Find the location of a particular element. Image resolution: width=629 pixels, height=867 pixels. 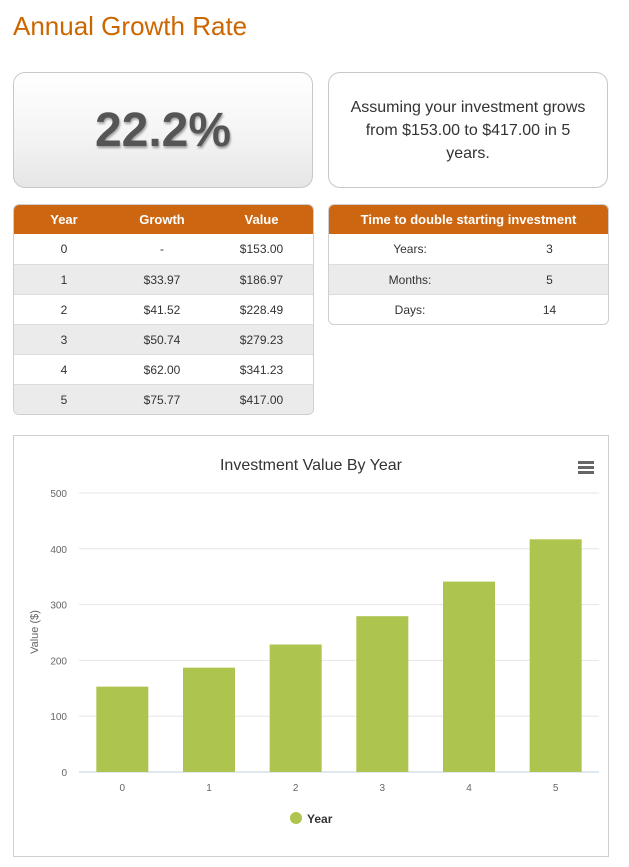

value-cell: $228.49 is located at coordinates (261, 309).